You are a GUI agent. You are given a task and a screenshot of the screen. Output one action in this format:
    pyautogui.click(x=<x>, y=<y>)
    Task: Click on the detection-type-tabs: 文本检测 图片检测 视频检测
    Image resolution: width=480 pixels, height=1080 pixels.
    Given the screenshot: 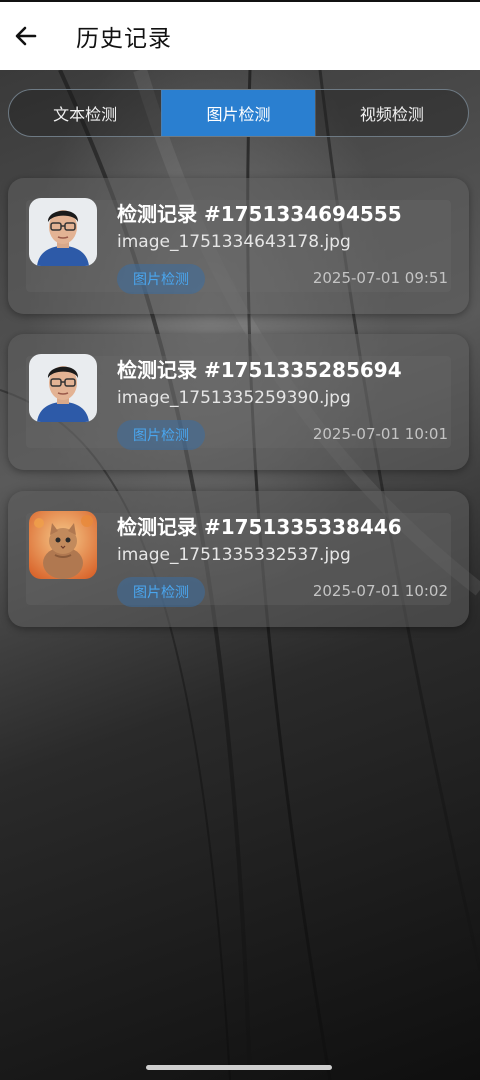 What is the action you would take?
    pyautogui.click(x=238, y=113)
    